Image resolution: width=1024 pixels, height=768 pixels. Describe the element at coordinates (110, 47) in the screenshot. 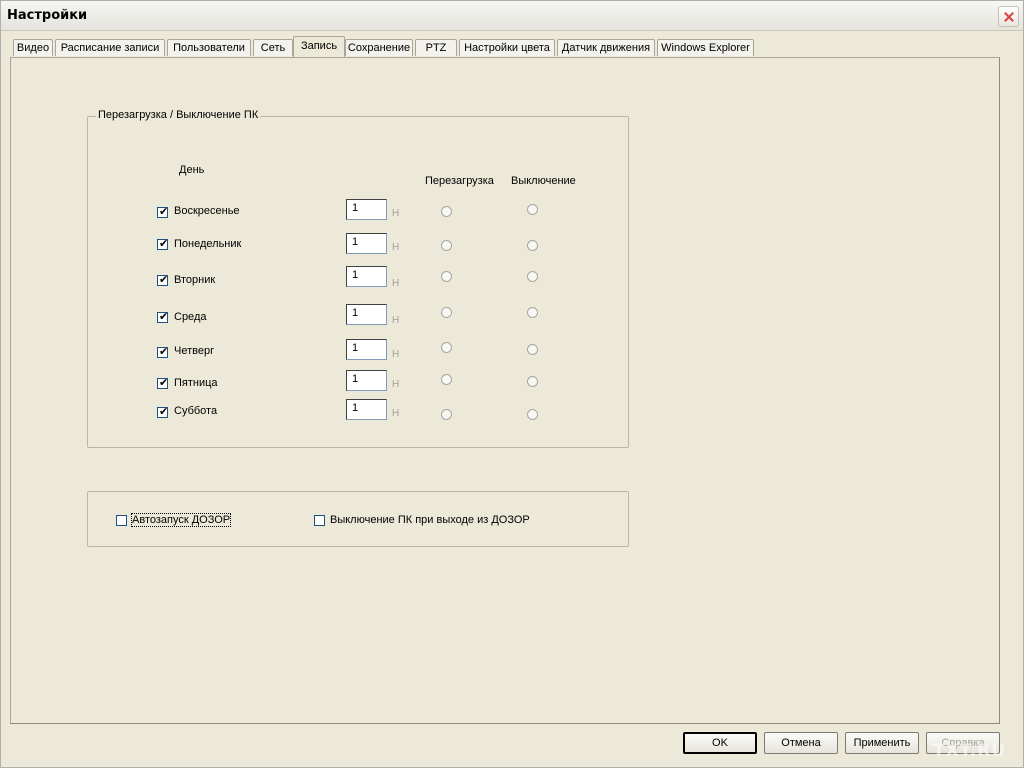

I see `tab-recording-schedule: Расписание записи` at that location.